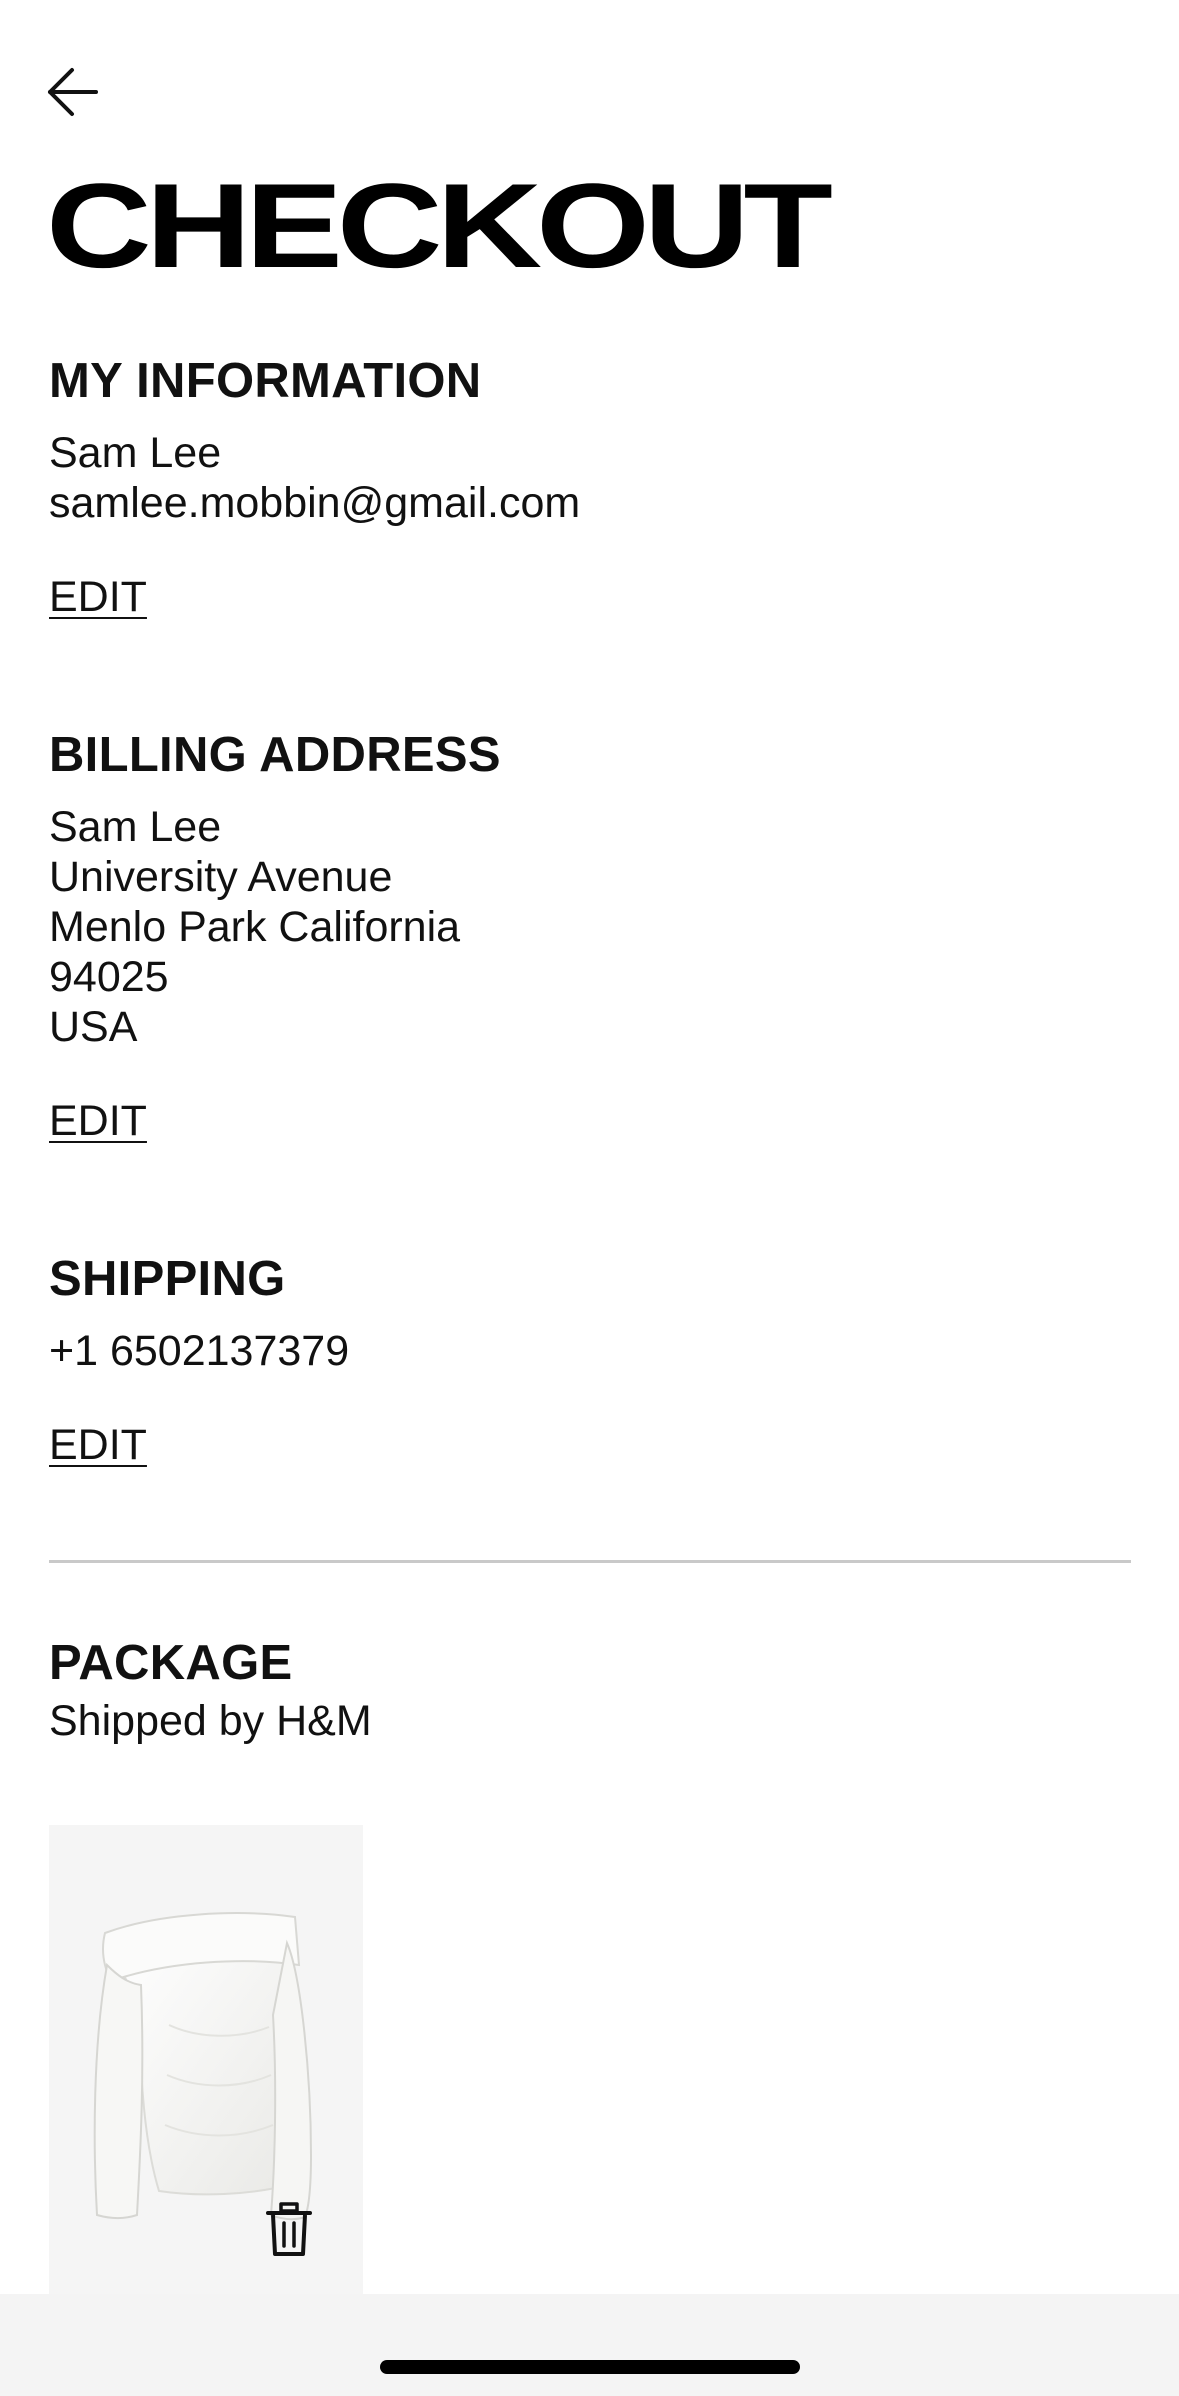  Describe the element at coordinates (590, 2367) in the screenshot. I see `home-indicator` at that location.